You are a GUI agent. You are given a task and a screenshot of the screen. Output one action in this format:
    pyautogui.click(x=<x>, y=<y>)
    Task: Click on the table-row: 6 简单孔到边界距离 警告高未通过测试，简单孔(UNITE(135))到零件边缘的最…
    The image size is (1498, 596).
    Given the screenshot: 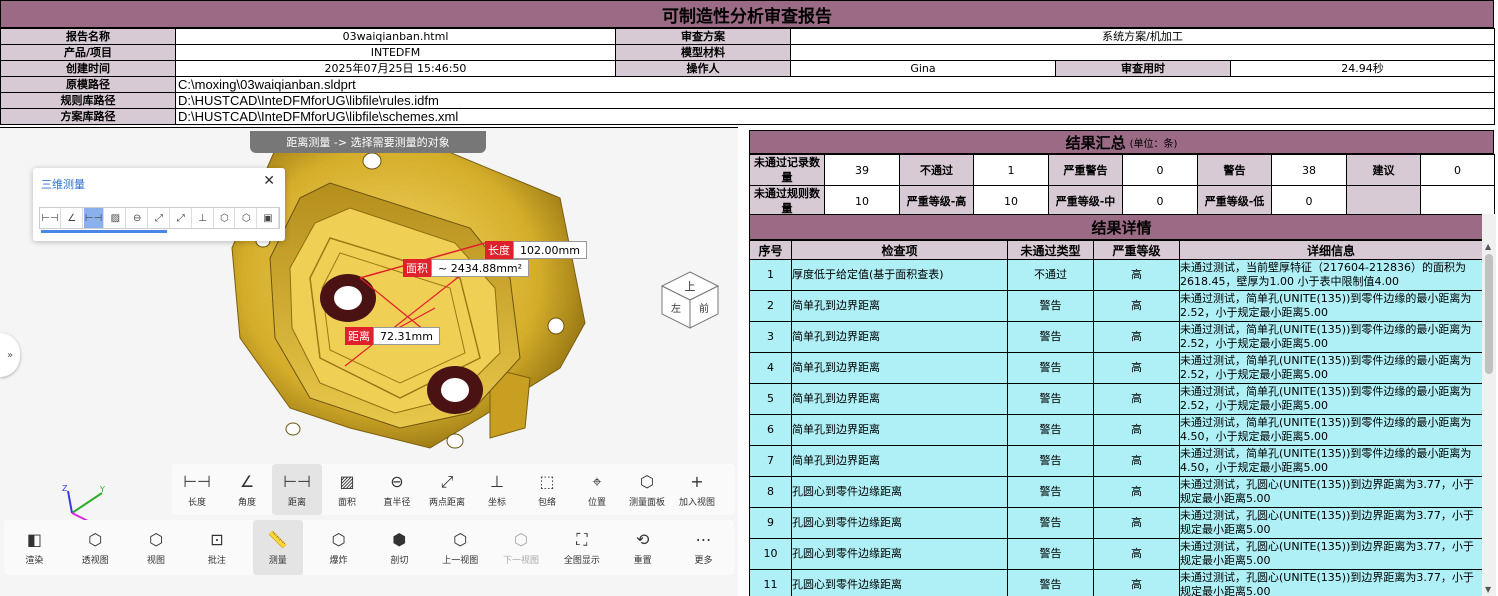 What is the action you would take?
    pyautogui.click(x=1115, y=430)
    